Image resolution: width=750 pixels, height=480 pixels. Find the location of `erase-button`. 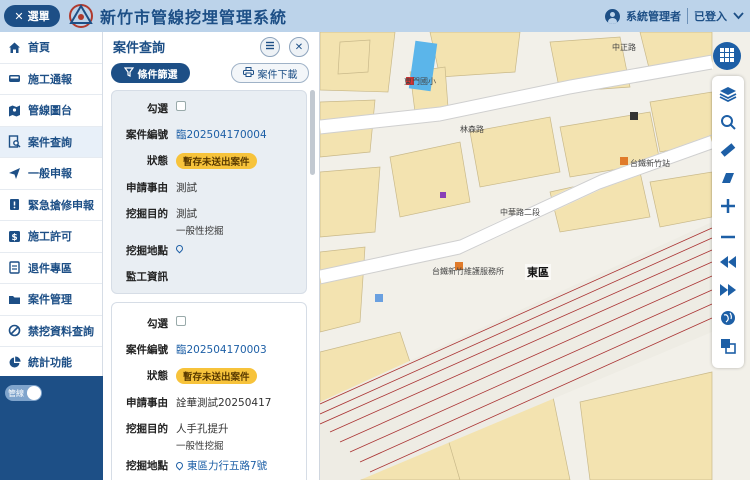

erase-button is located at coordinates (728, 179).